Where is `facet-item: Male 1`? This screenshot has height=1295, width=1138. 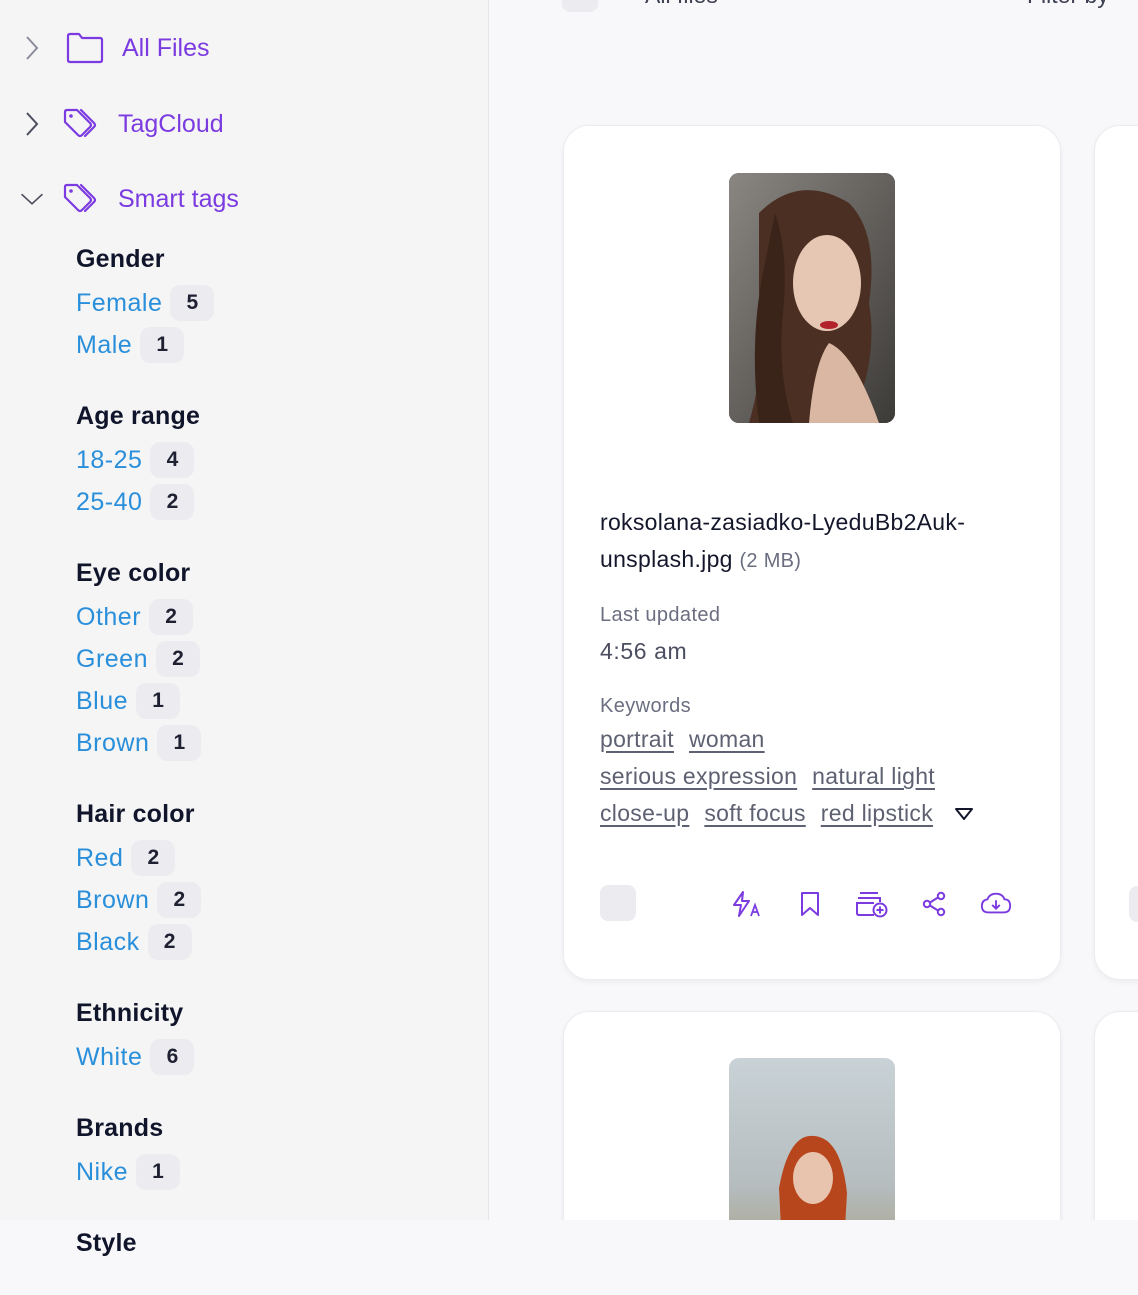
facet-item: Male 1 is located at coordinates (145, 345).